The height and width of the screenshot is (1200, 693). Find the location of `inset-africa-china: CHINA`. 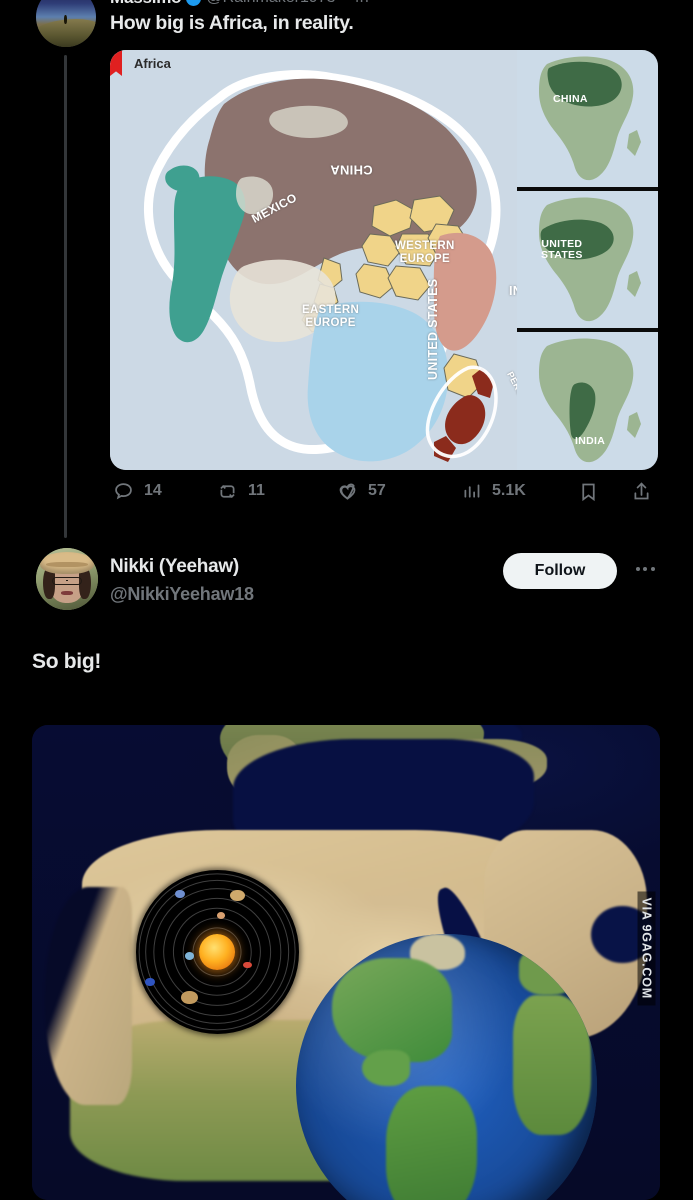

inset-africa-china: CHINA is located at coordinates (587, 118).